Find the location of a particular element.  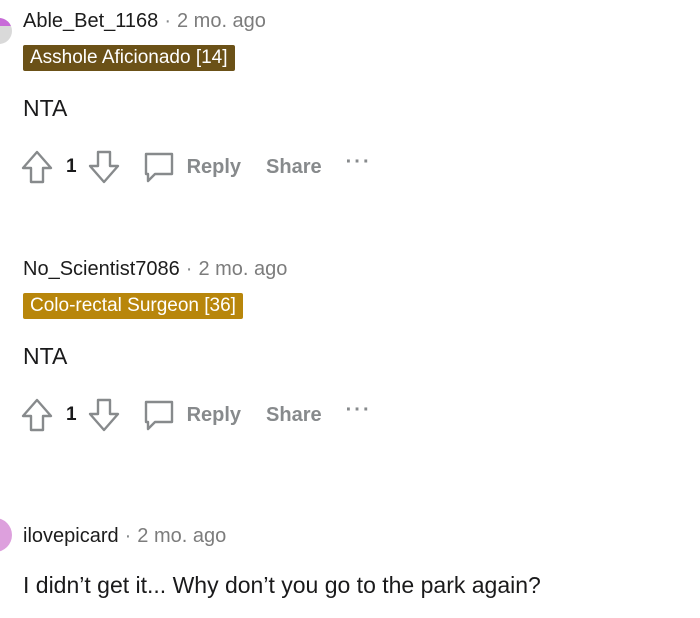

comment-meta: No_Scientist7086 · 2 mo. ago is located at coordinates (155, 269).